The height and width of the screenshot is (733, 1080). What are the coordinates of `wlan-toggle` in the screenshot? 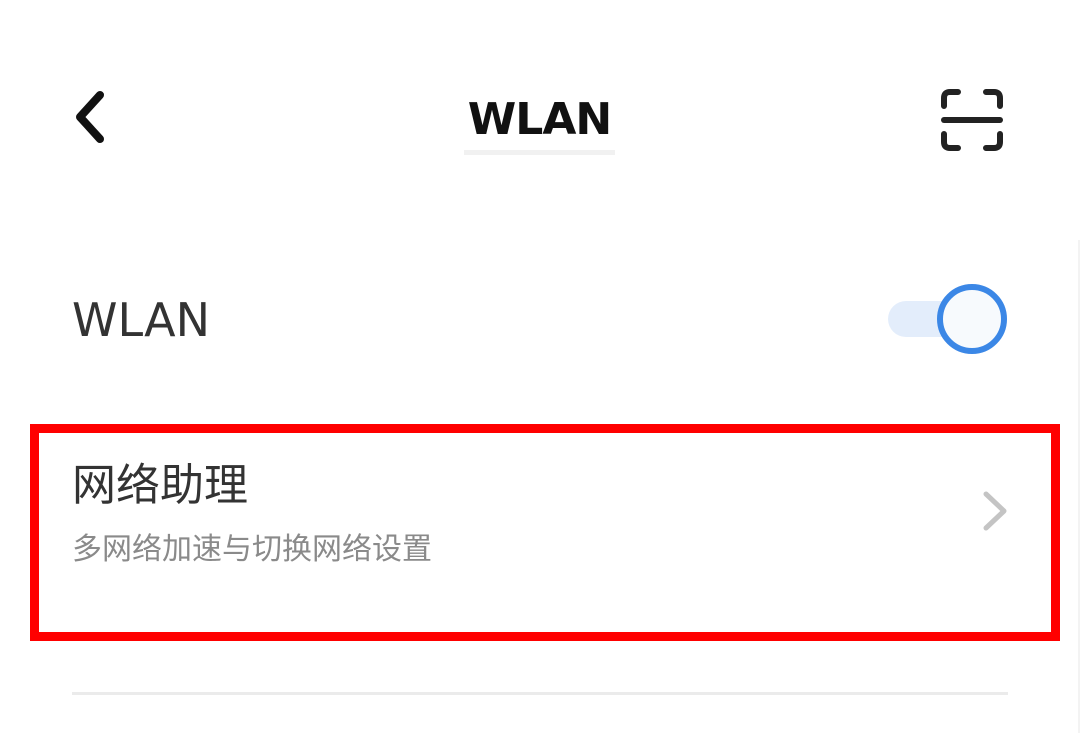 It's located at (948, 319).